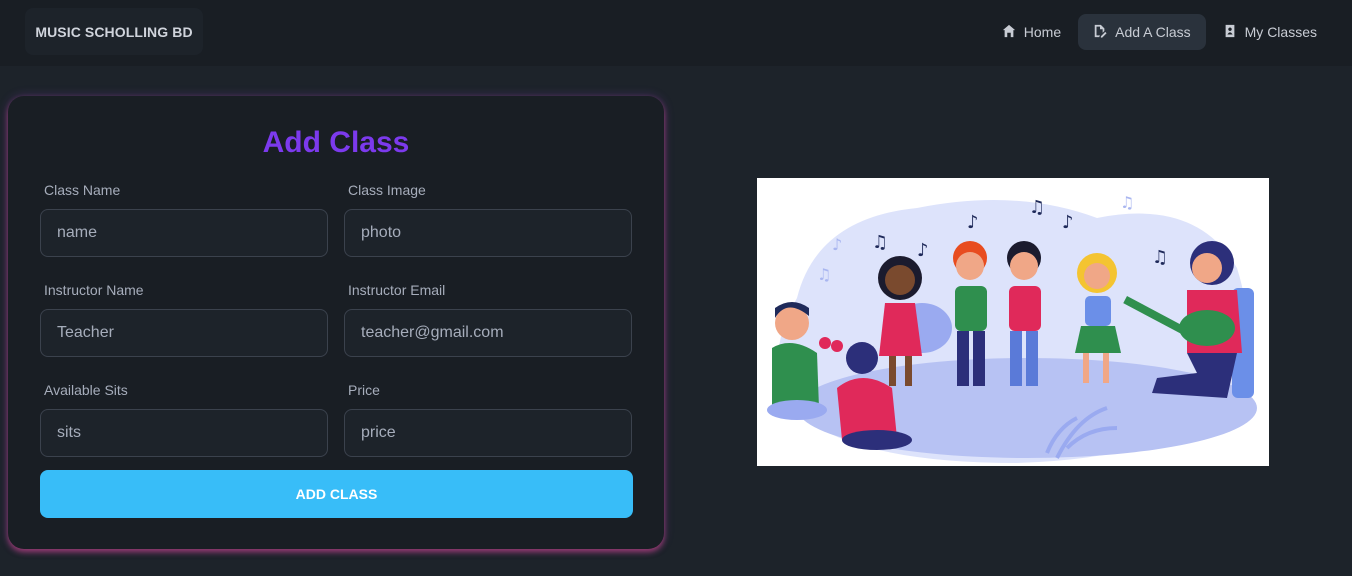  I want to click on brand-logo: MUSIC SCHOLLING BD, so click(114, 31).